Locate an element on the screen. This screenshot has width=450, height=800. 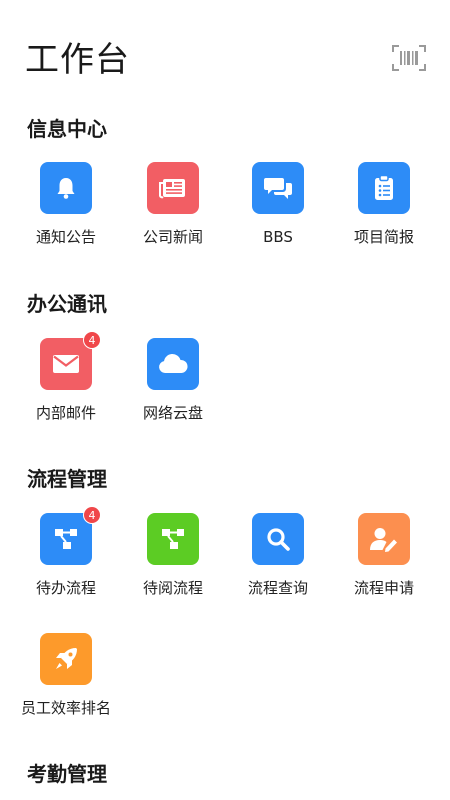
app-project-brief: 项目简报 is located at coordinates (384, 212).